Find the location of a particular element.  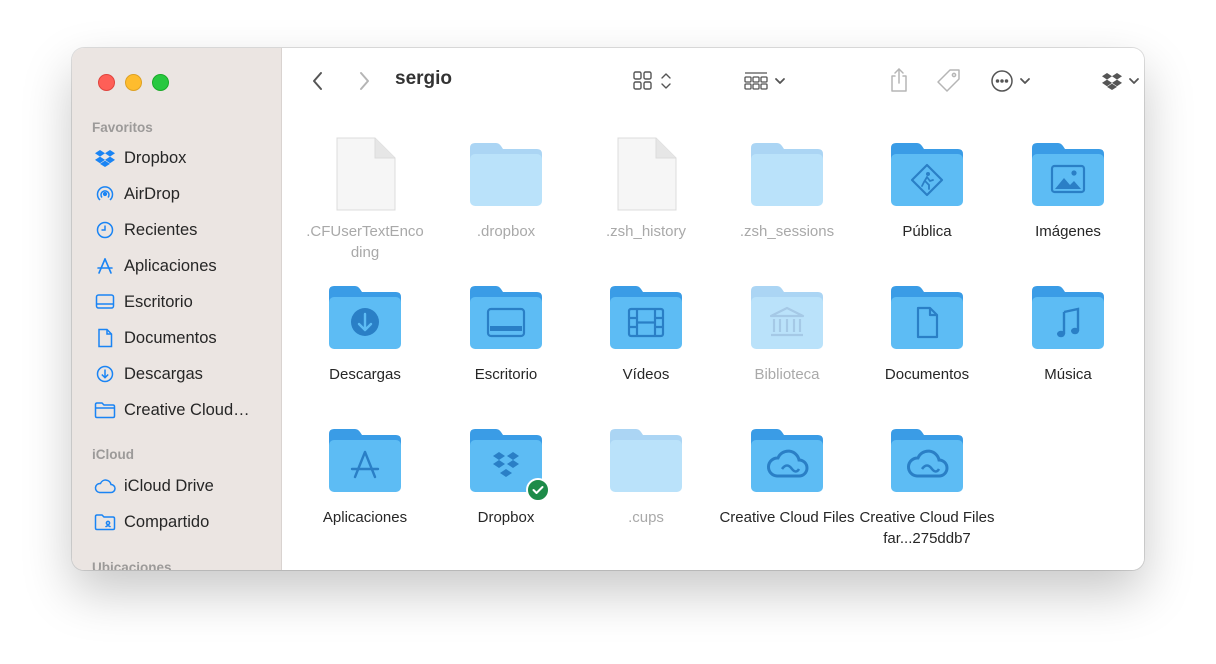

file-label: Documentos is located at coordinates (927, 374).